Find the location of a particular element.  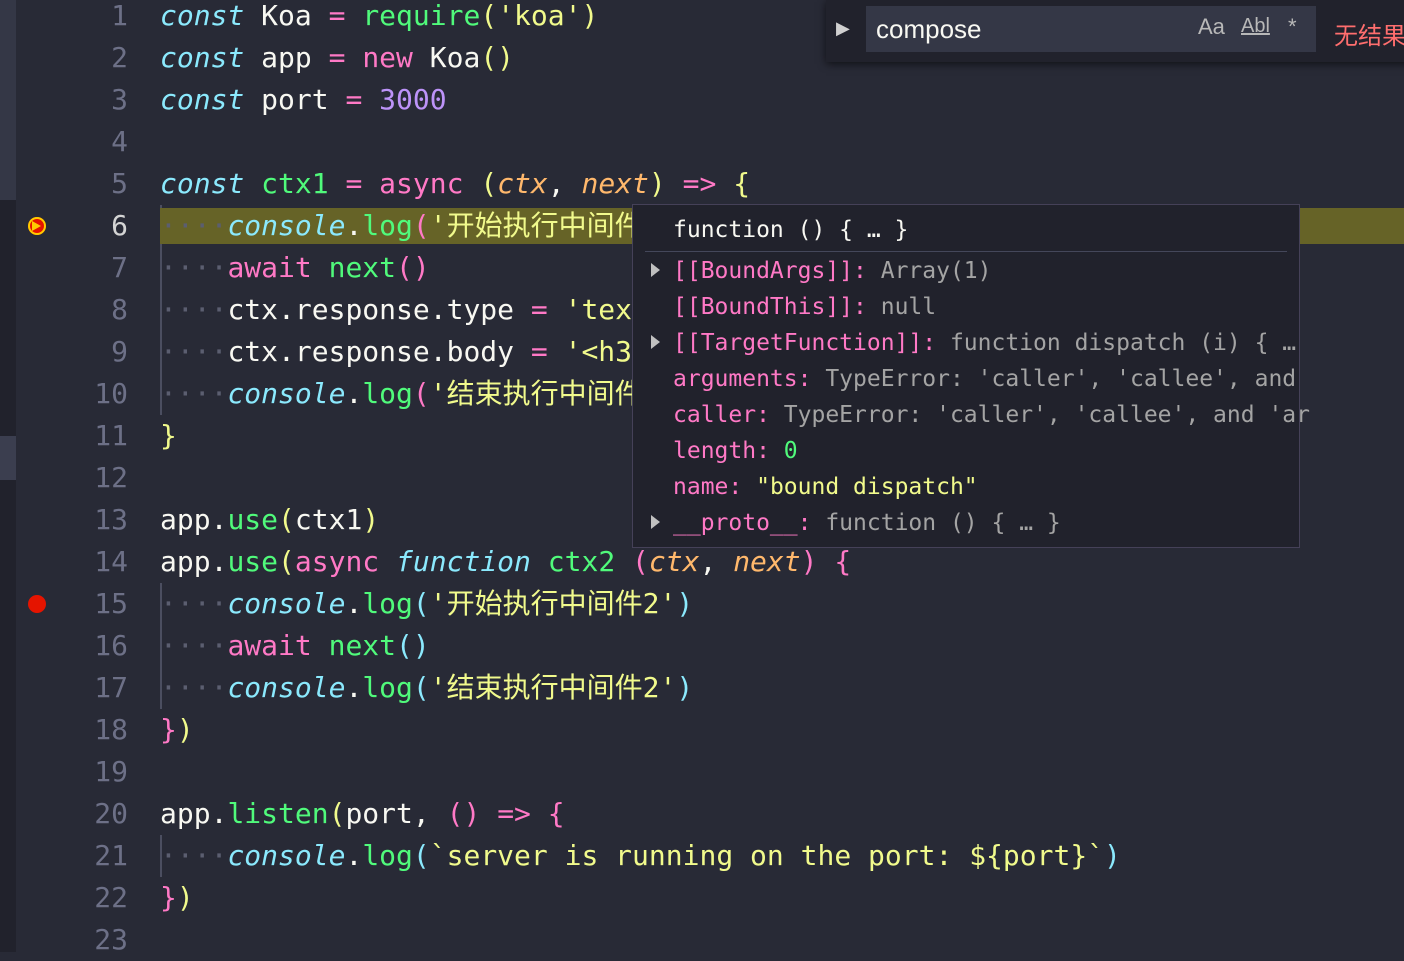

code-token: } is located at coordinates (168, 729).